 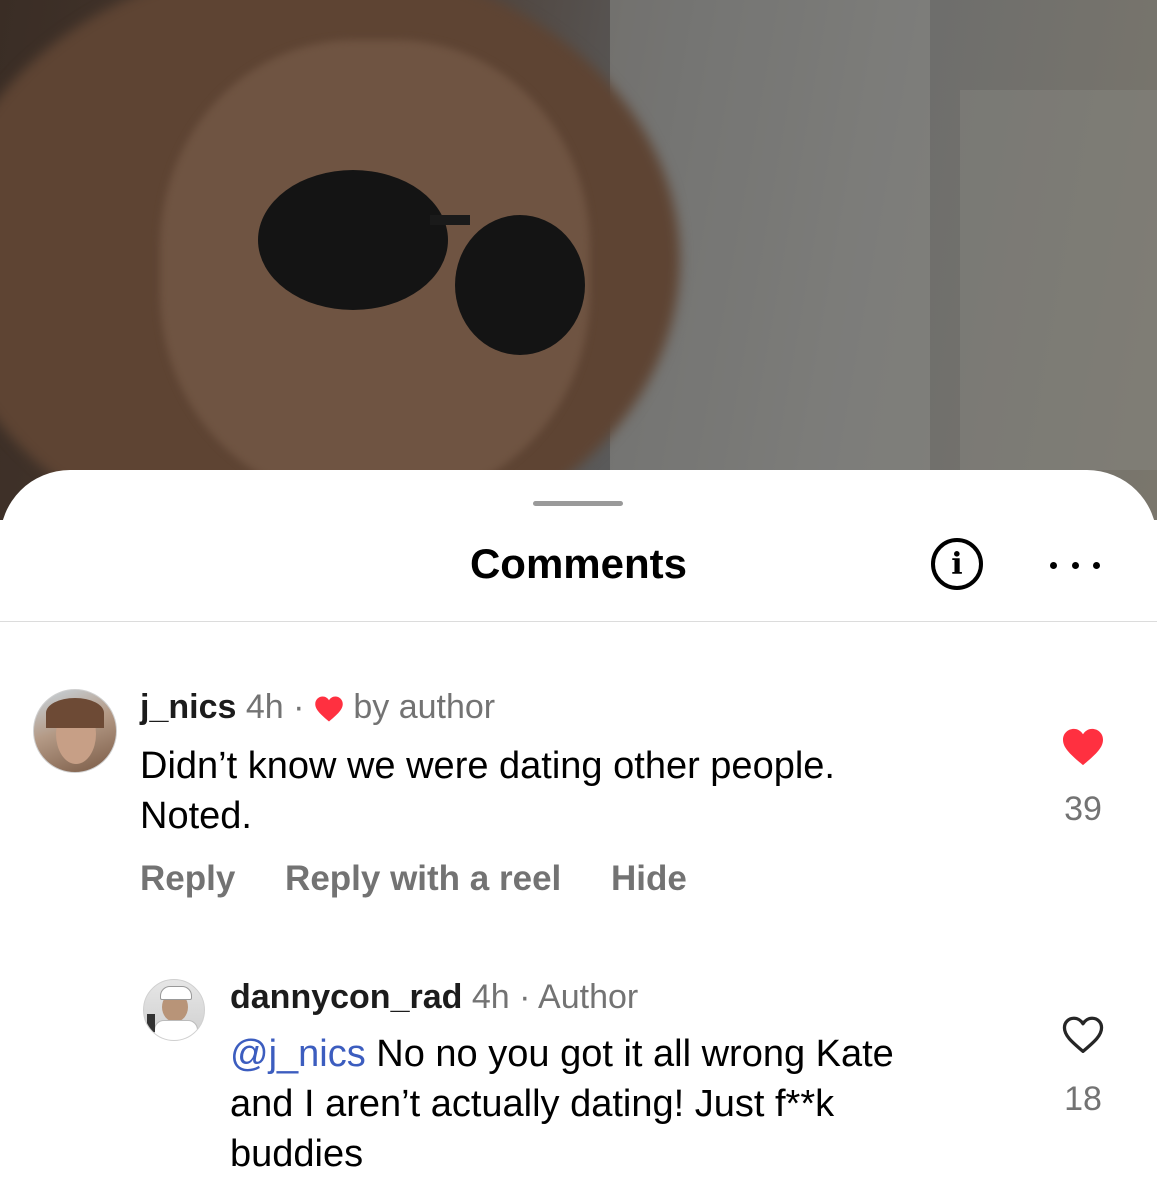 What do you see at coordinates (264, 707) in the screenshot?
I see `comment-time: 4h` at bounding box center [264, 707].